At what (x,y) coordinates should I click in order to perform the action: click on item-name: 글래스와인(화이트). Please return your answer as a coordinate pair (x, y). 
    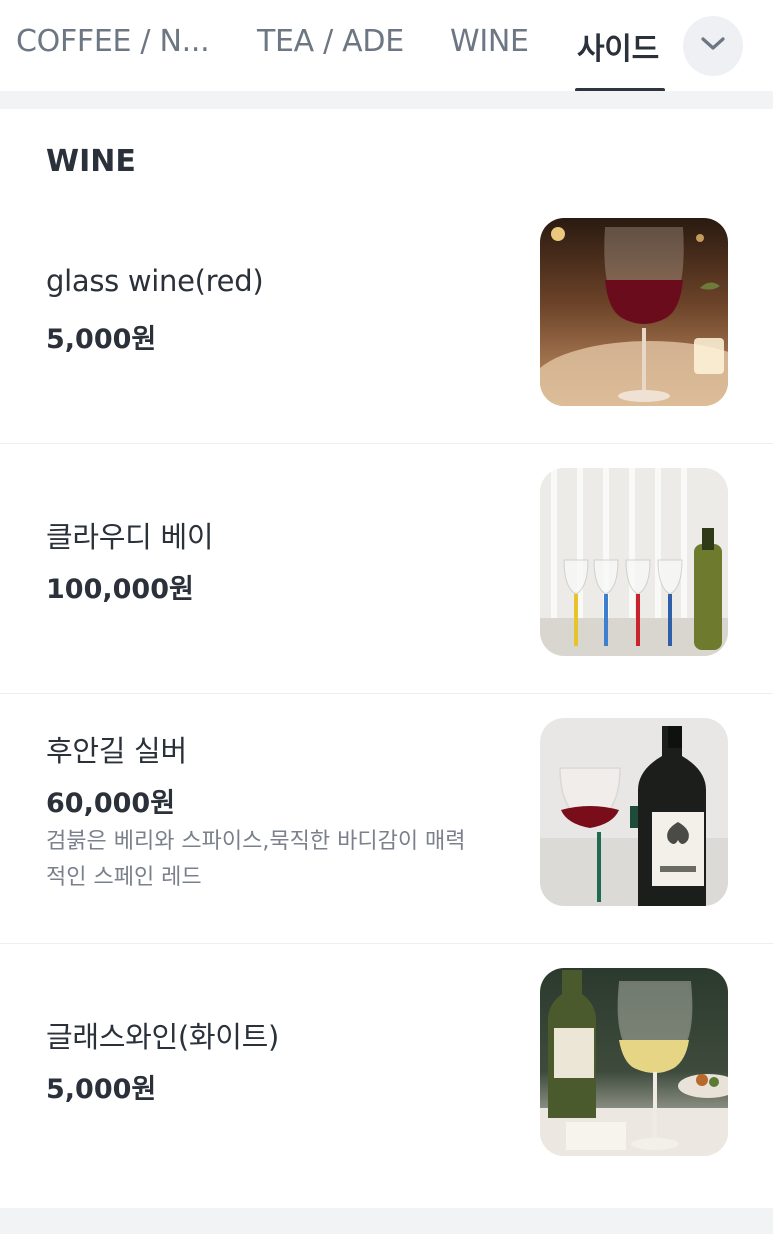
    Looking at the image, I should click on (163, 1037).